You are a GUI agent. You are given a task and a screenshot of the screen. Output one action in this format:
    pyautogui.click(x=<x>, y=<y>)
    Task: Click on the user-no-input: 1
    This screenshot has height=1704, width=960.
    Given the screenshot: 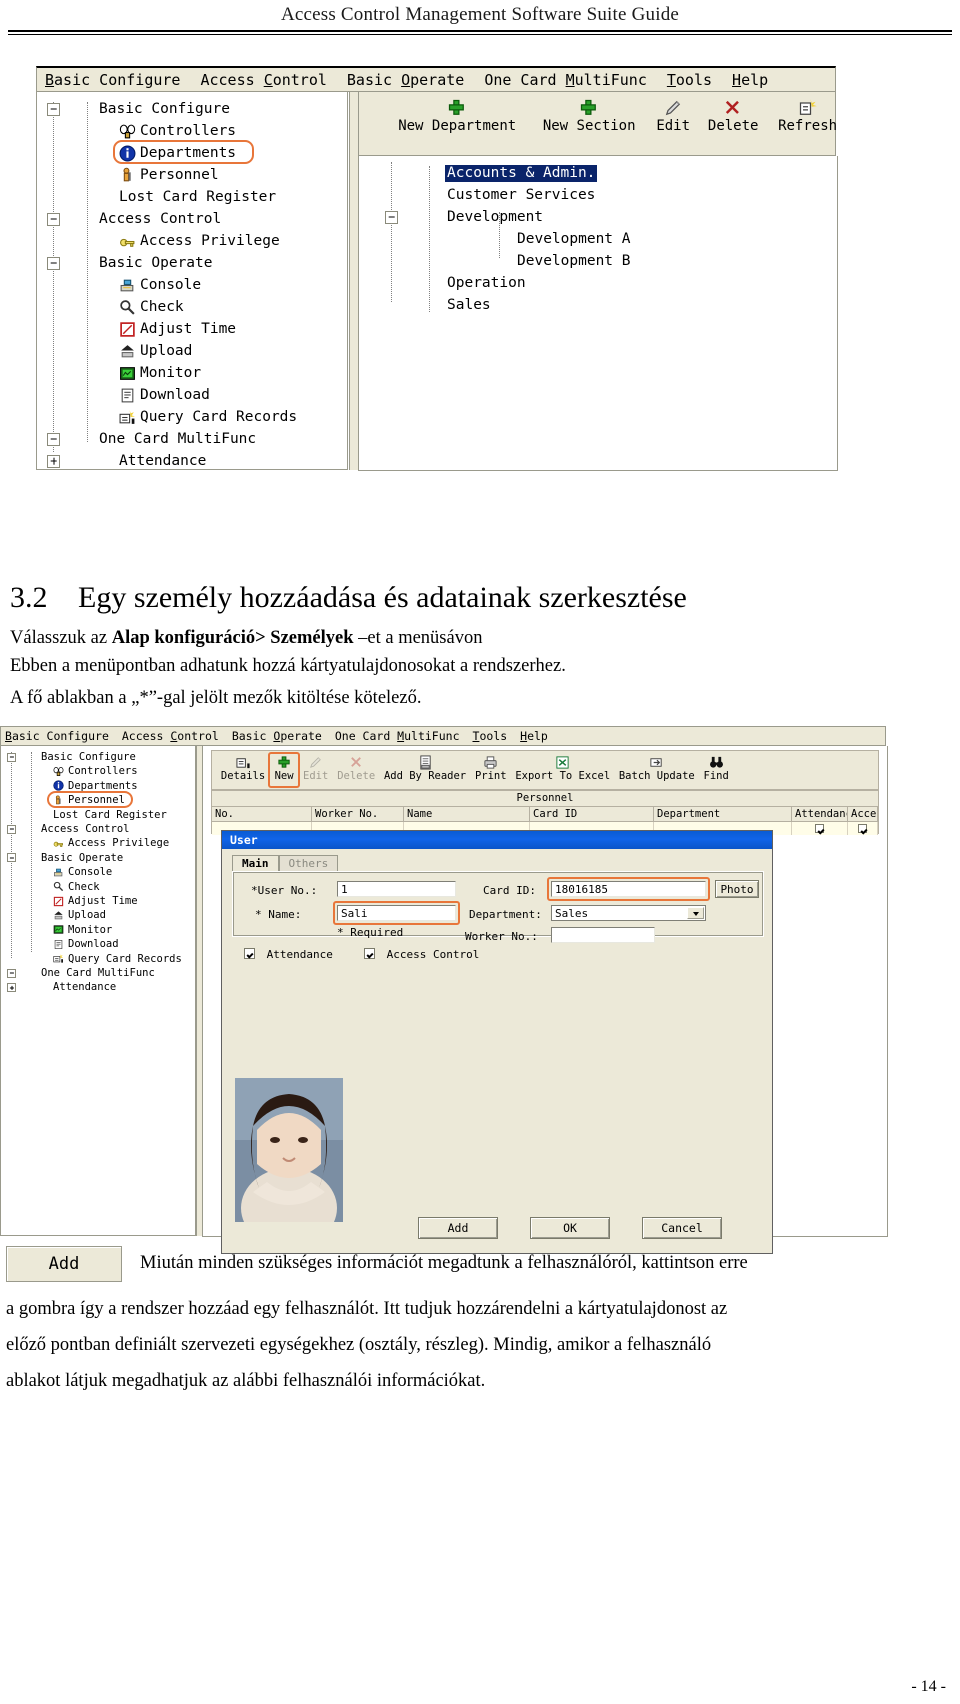 What is the action you would take?
    pyautogui.click(x=396, y=889)
    